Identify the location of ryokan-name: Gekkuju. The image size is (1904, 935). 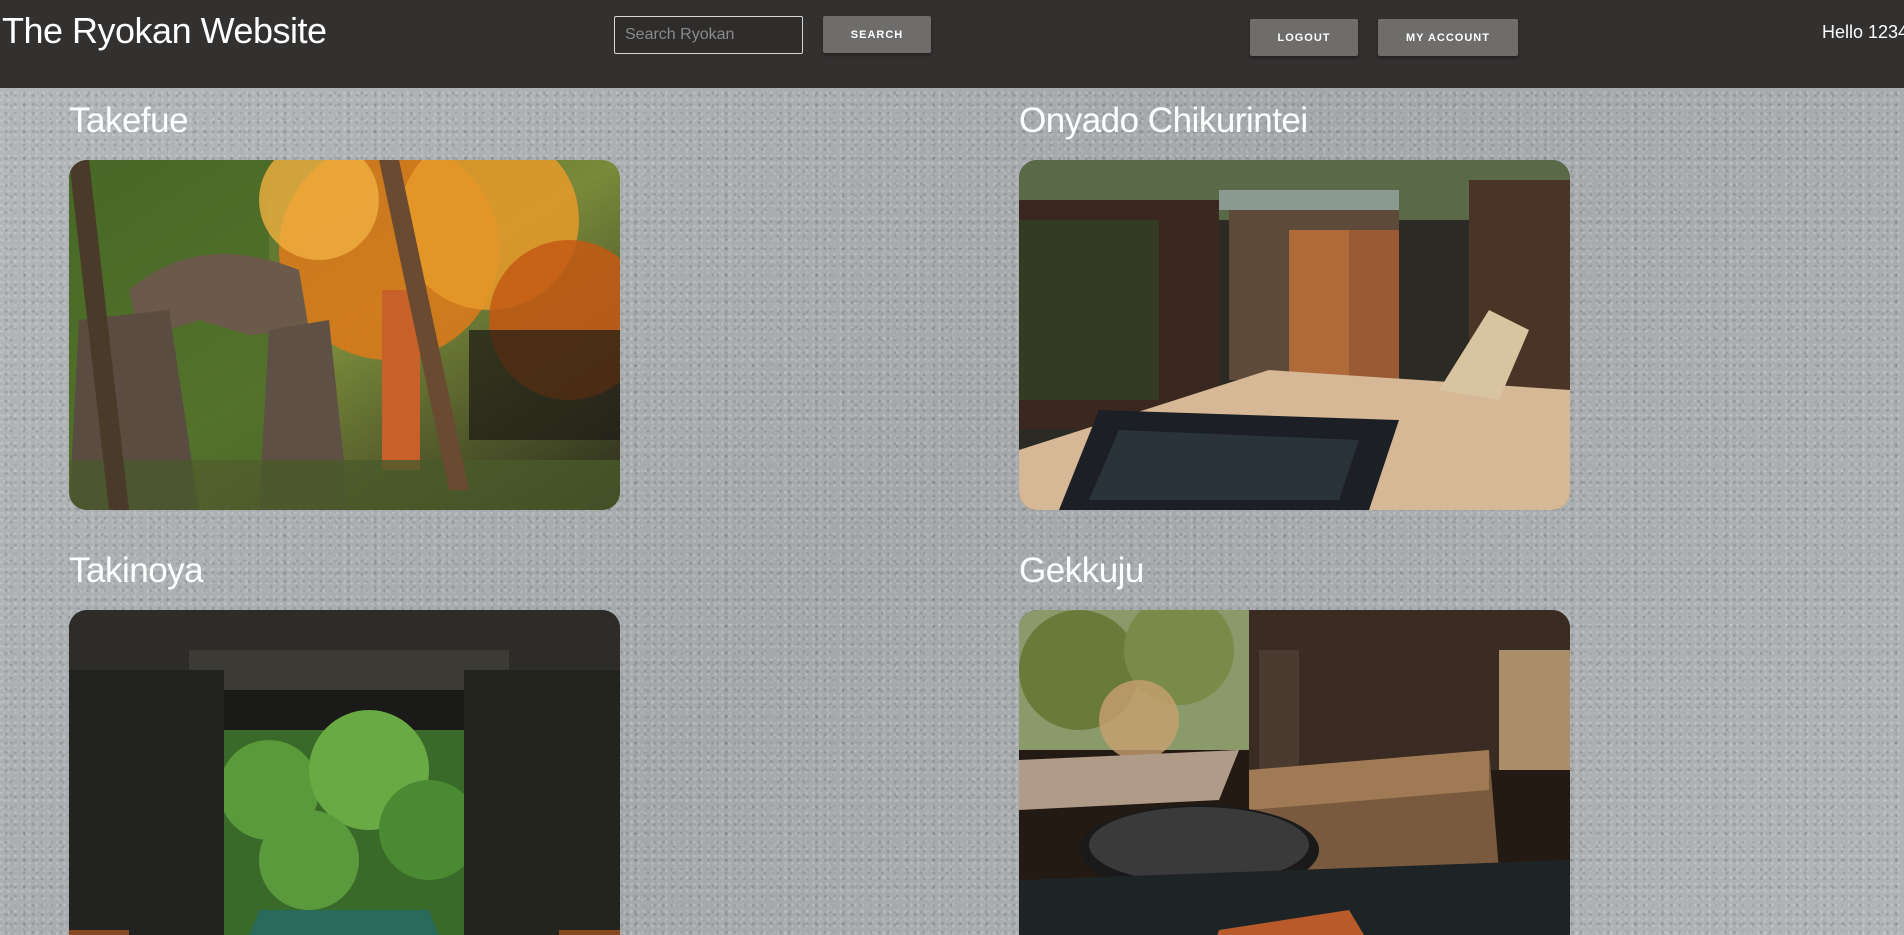
(1295, 574).